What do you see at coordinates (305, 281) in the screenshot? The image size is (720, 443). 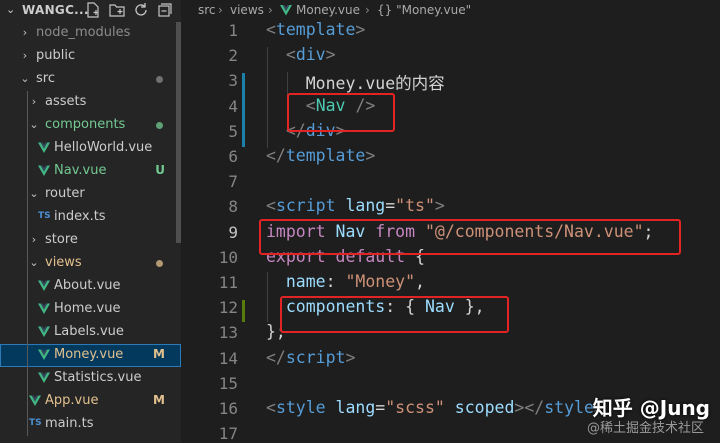 I see `code-token: name` at bounding box center [305, 281].